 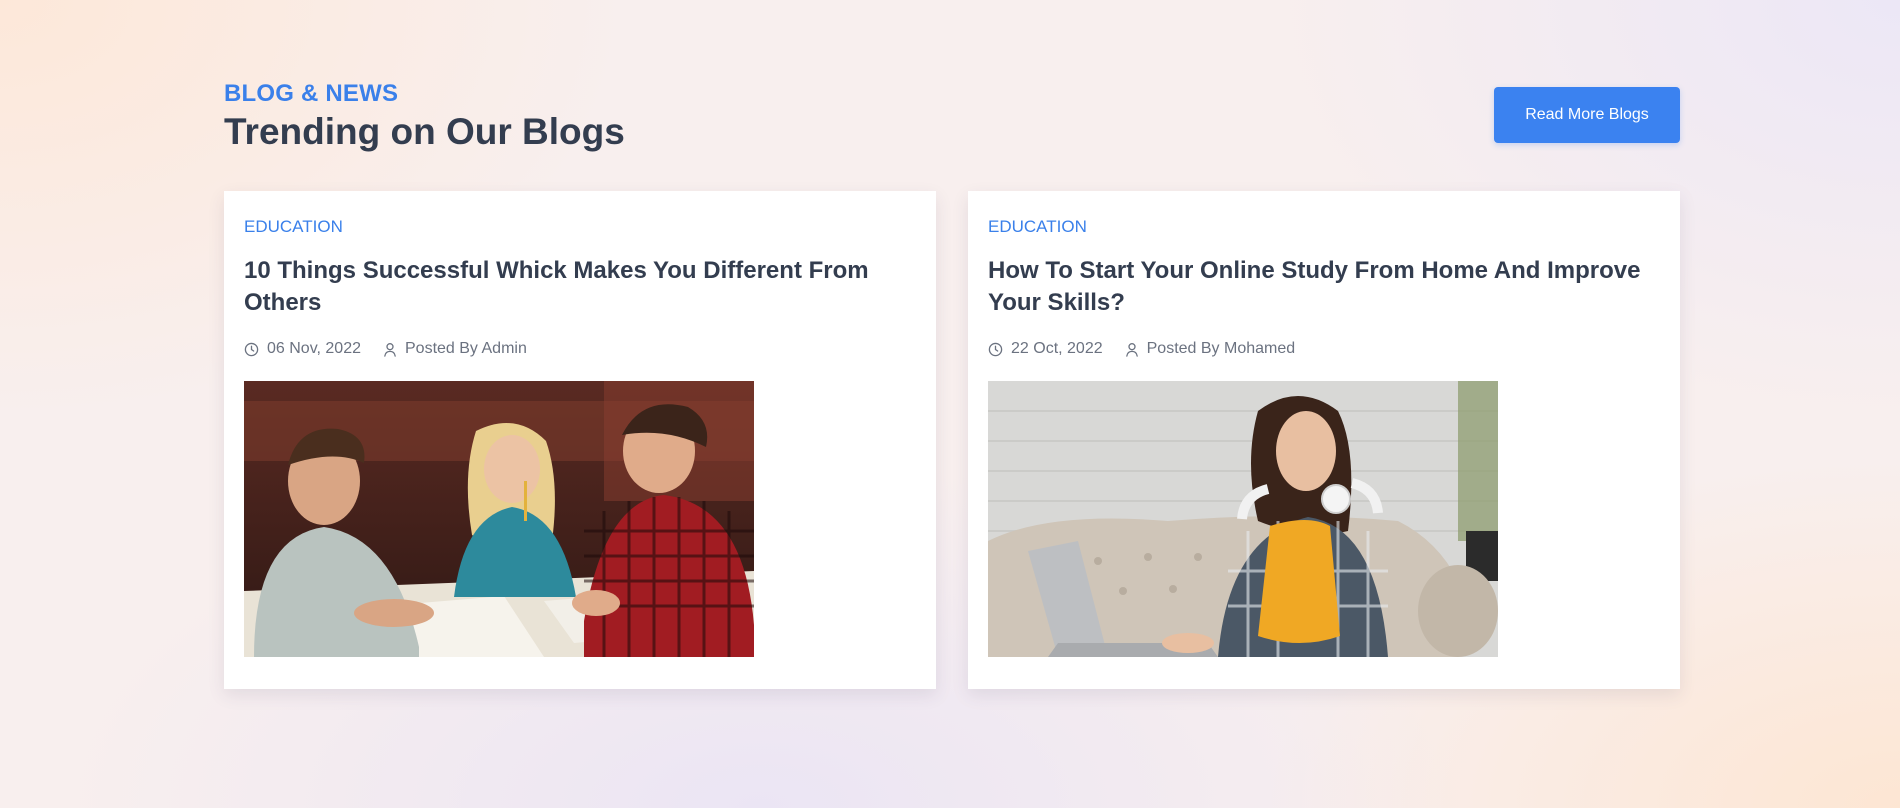 I want to click on post-author-text: Posted By Mohamed, so click(x=1221, y=348).